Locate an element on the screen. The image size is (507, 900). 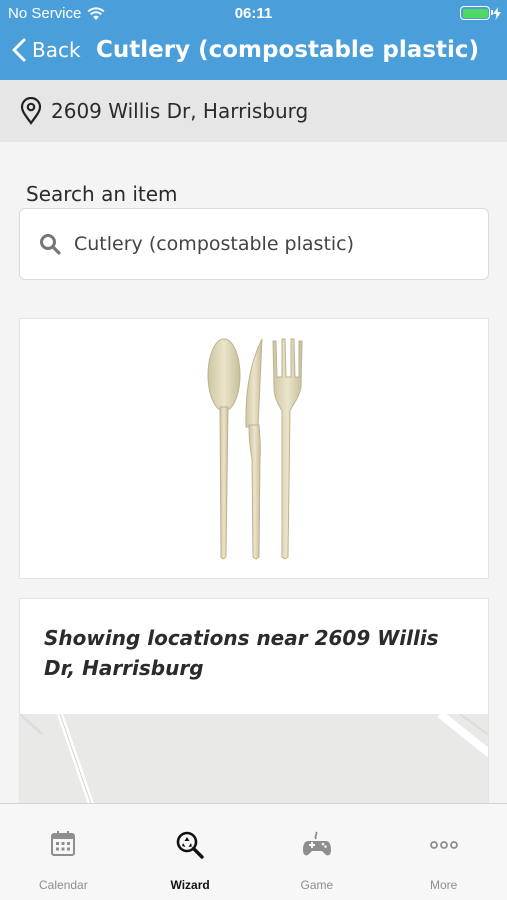
tab-wizard: Wizard is located at coordinates (190, 852).